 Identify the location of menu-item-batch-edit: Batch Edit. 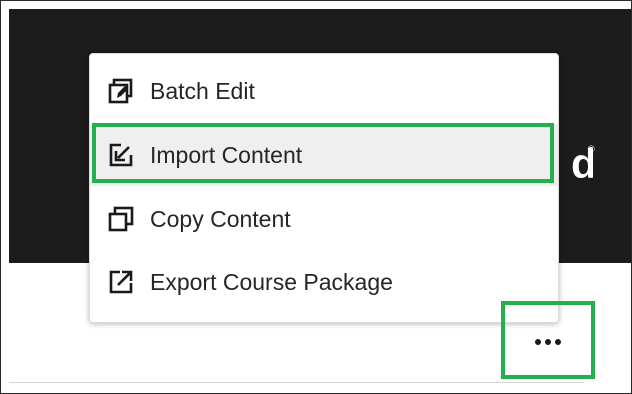
(324, 91).